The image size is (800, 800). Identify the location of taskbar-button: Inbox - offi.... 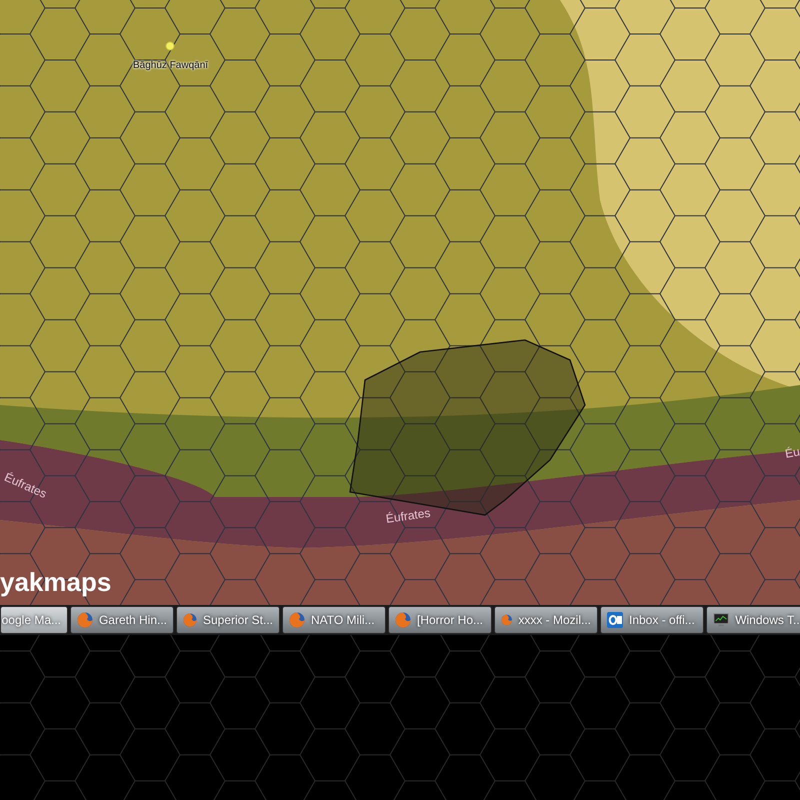
(652, 620).